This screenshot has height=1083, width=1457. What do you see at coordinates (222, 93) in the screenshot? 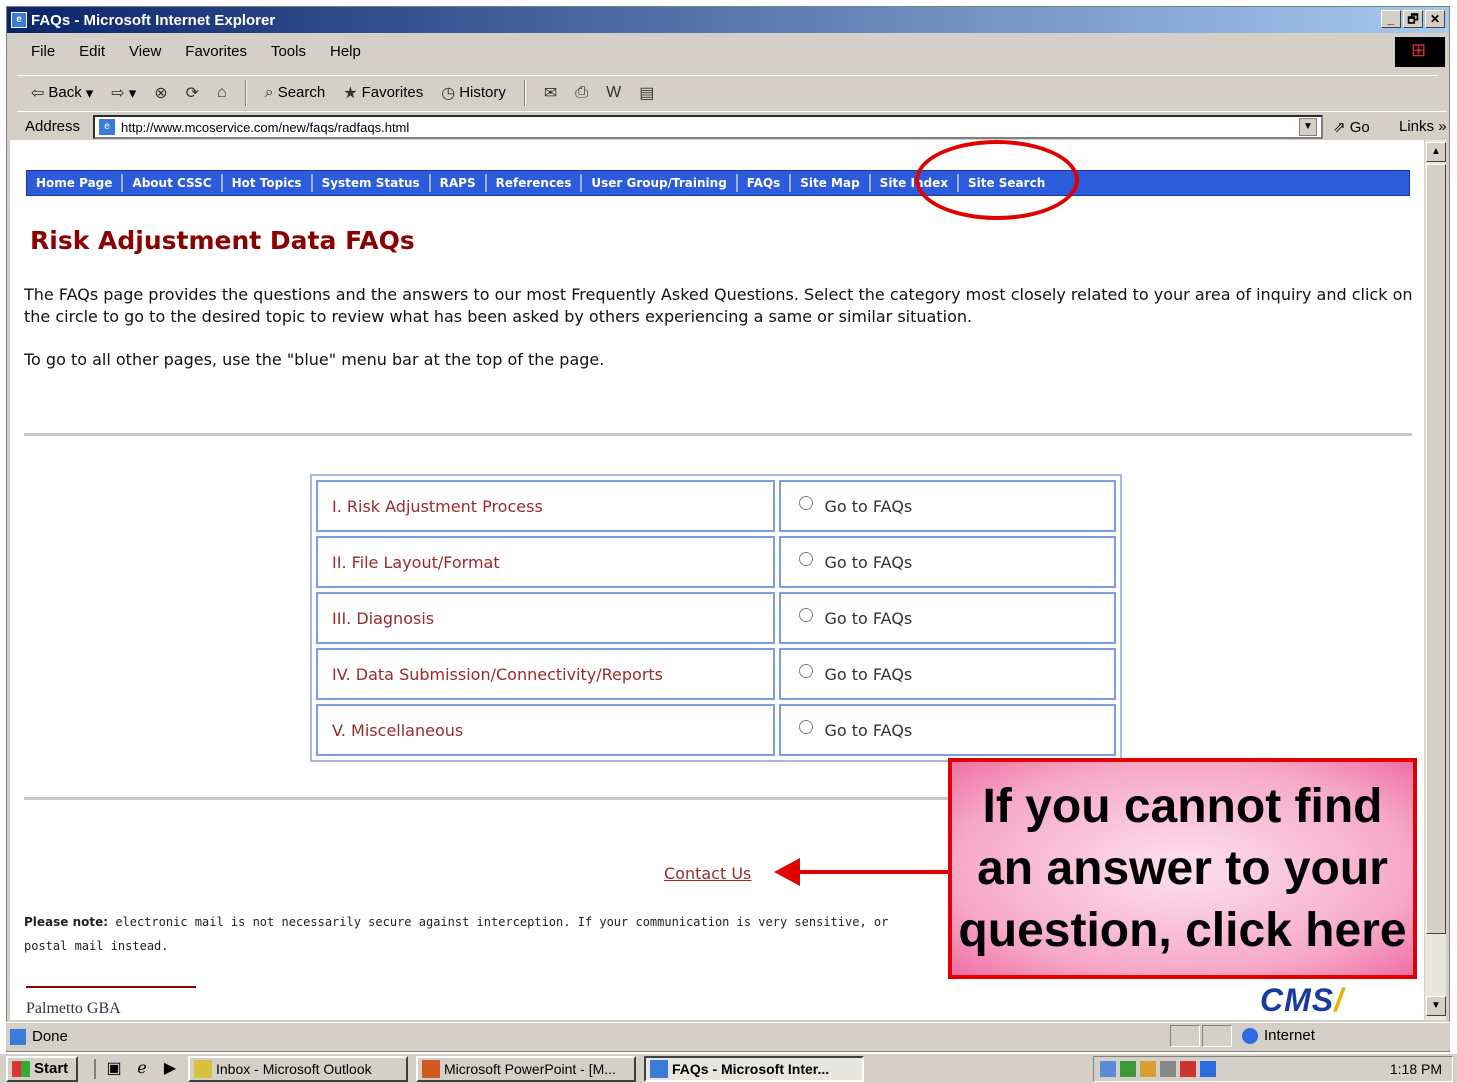
I see `home-icon: ⌂` at bounding box center [222, 93].